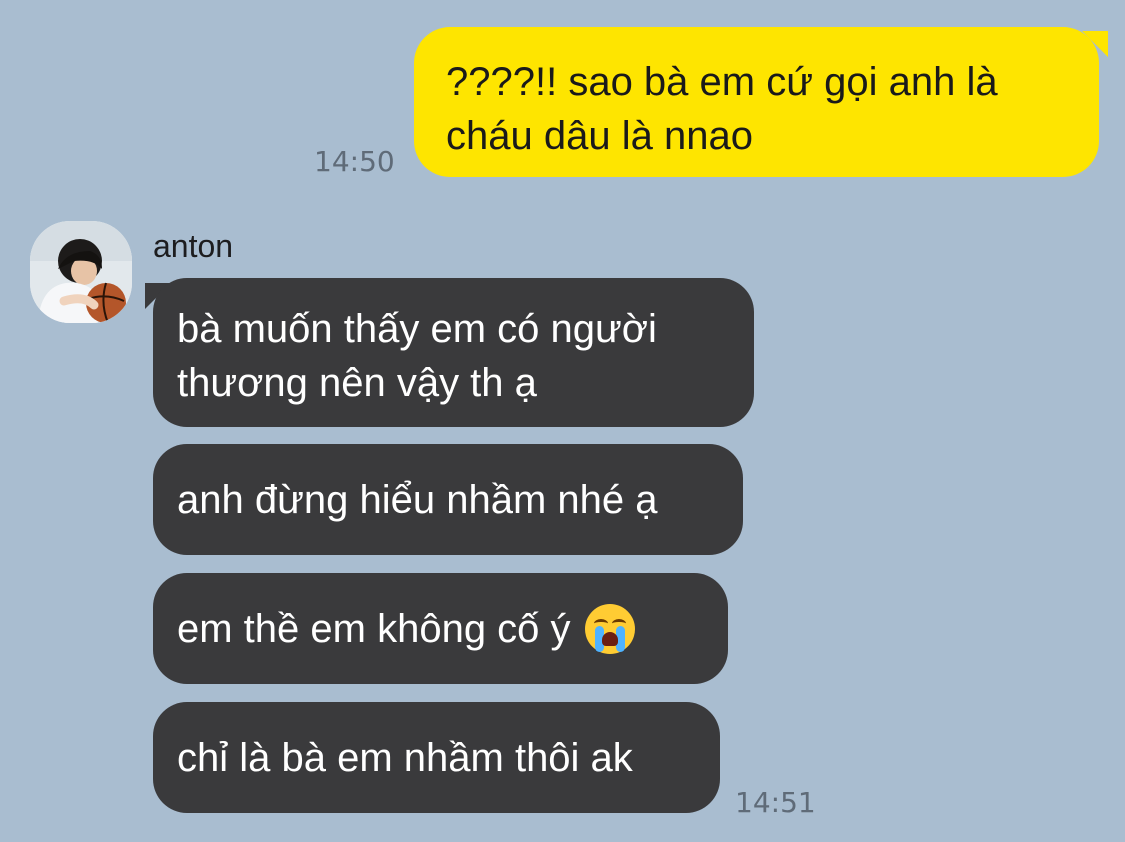 This screenshot has width=1125, height=842. I want to click on message-text: chỉ là bà em nhầm thôi ak, so click(405, 757).